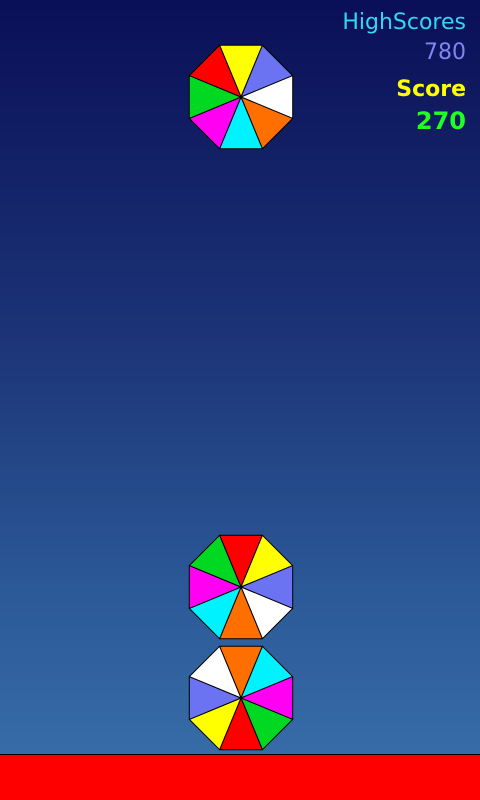 The width and height of the screenshot is (480, 800). What do you see at coordinates (241, 97) in the screenshot?
I see `falling-octagon-piece` at bounding box center [241, 97].